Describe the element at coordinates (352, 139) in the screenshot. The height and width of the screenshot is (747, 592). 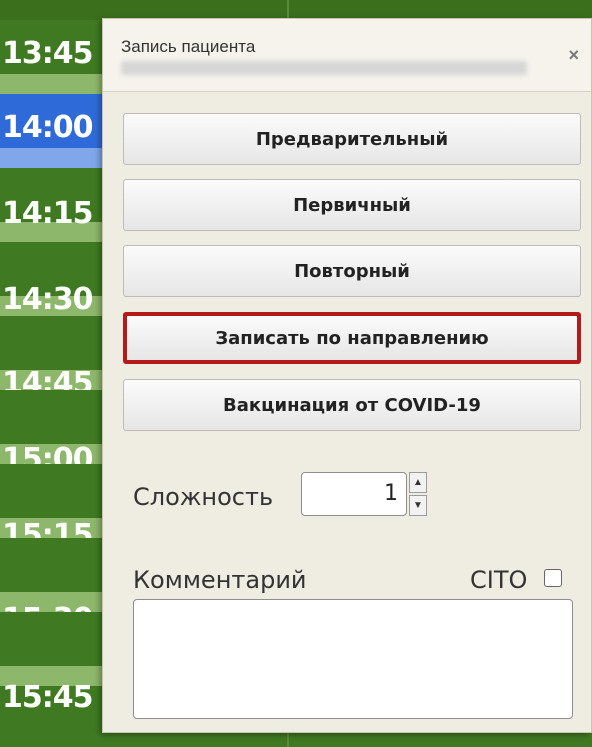
I see `preliminary-button: Предварительный` at that location.